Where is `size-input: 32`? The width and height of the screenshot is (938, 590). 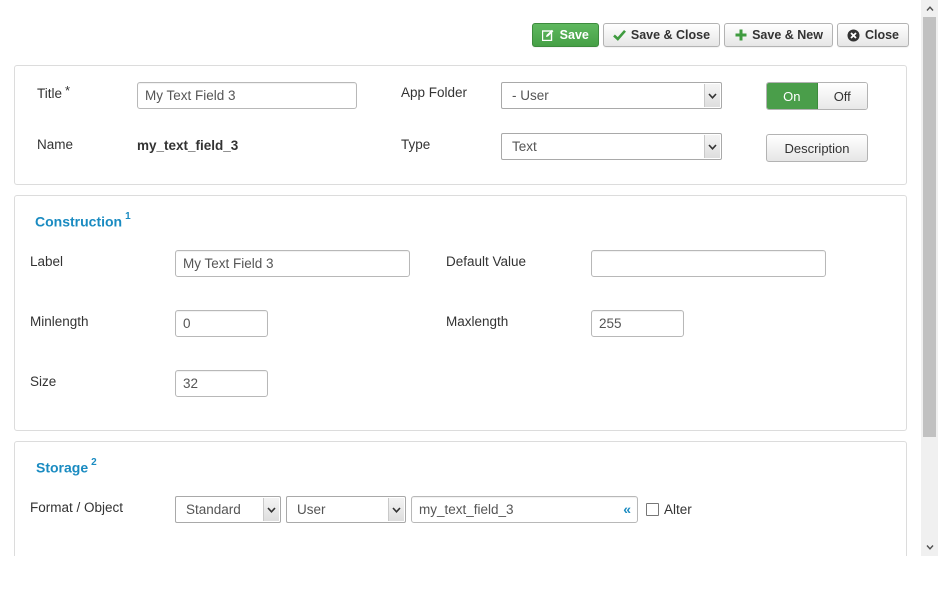
size-input: 32 is located at coordinates (221, 383).